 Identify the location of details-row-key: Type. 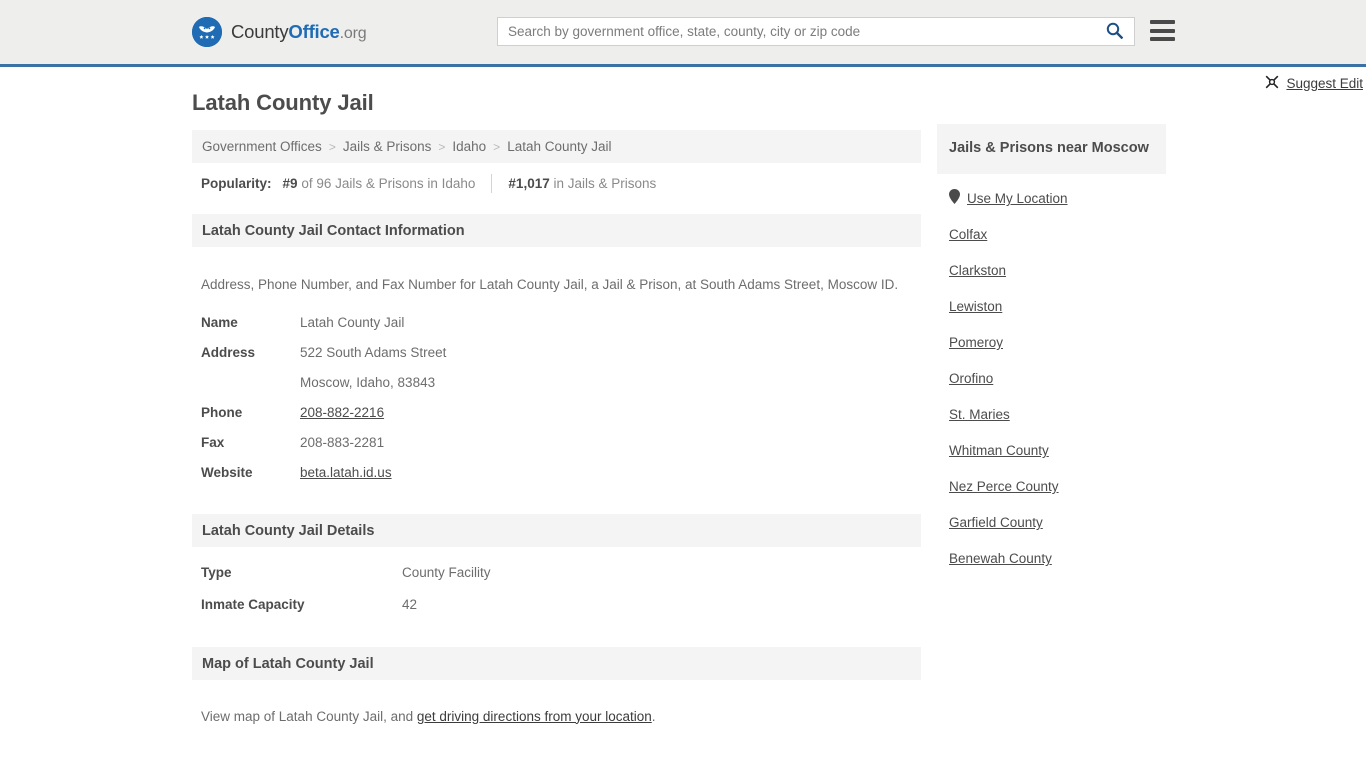
(216, 572).